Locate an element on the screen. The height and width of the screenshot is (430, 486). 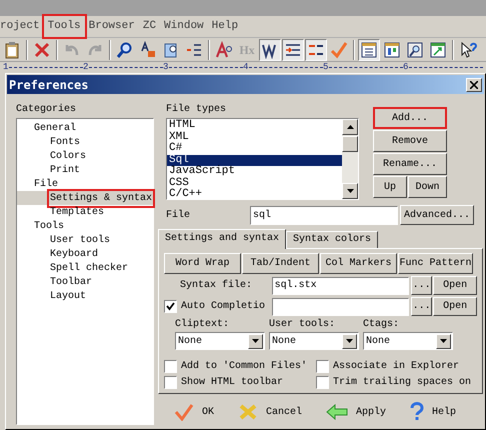
ruler-number: 5 is located at coordinates (325, 67).